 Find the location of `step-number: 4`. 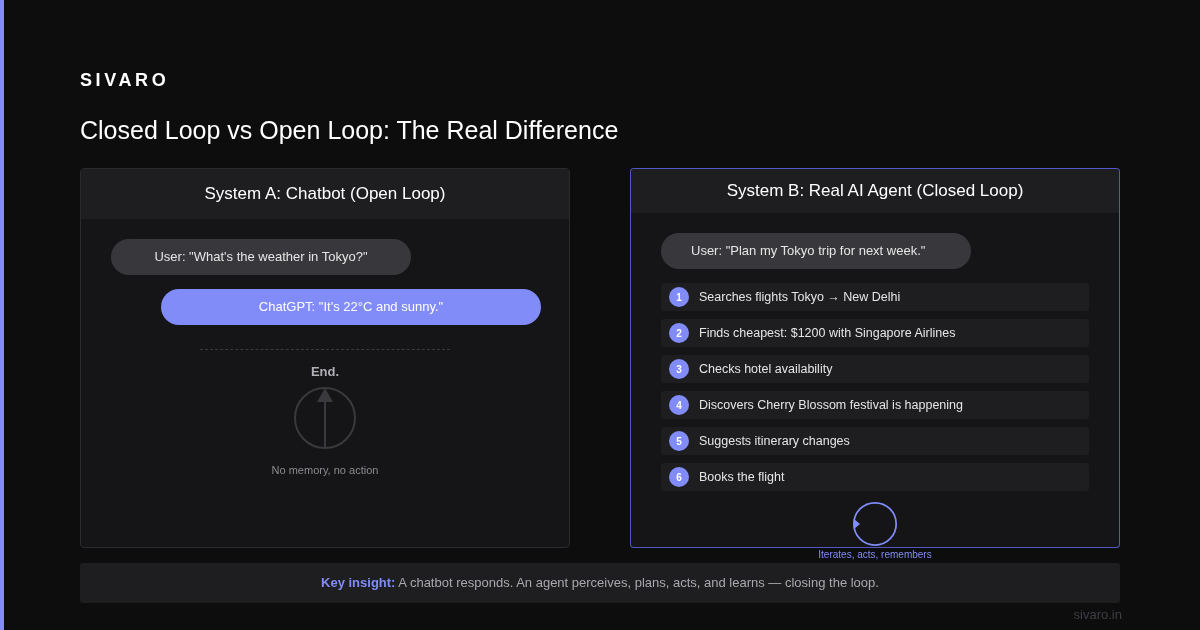

step-number: 4 is located at coordinates (679, 405).